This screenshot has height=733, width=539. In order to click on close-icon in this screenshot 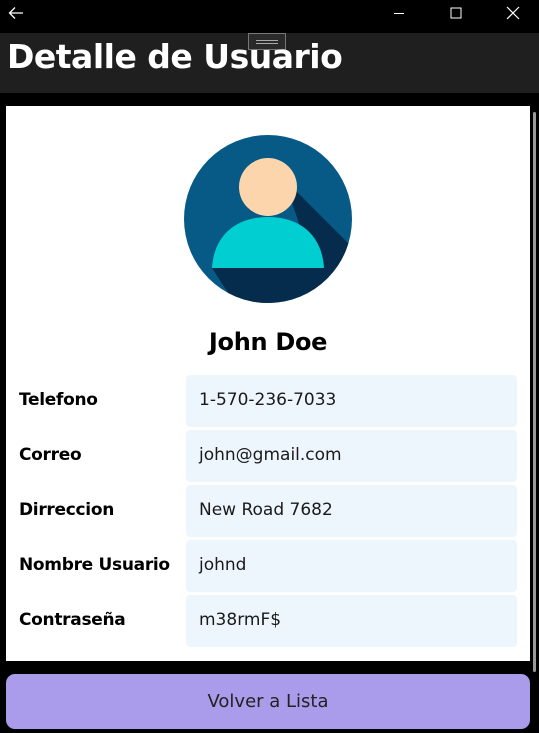, I will do `click(513, 13)`.